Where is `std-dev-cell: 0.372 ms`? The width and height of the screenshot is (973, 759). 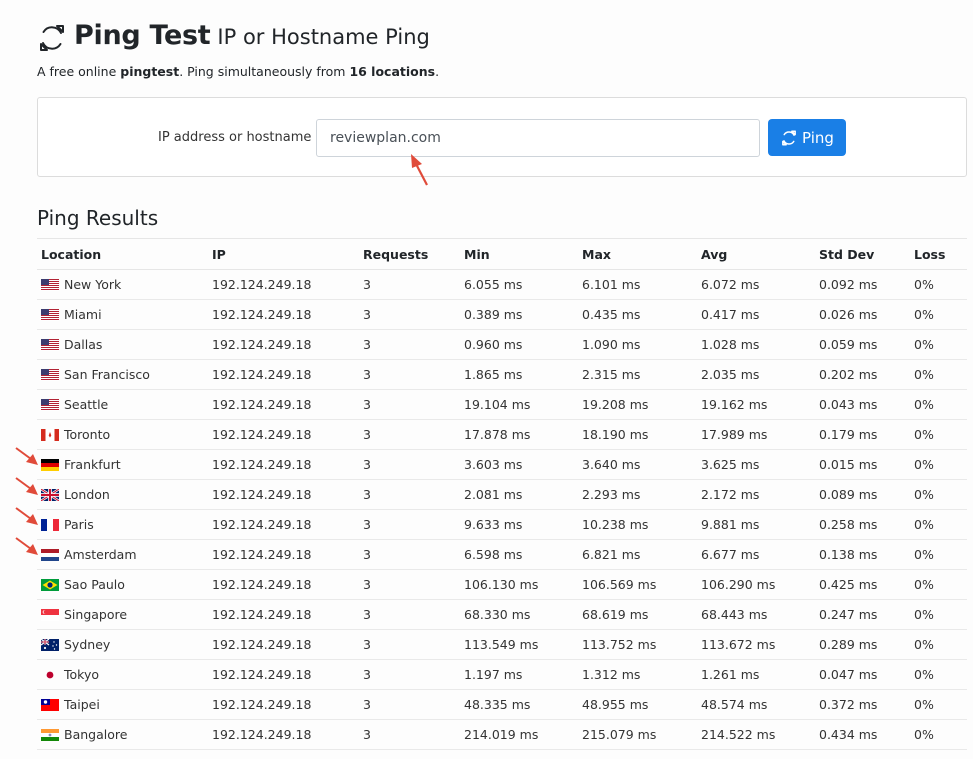 std-dev-cell: 0.372 ms is located at coordinates (862, 704).